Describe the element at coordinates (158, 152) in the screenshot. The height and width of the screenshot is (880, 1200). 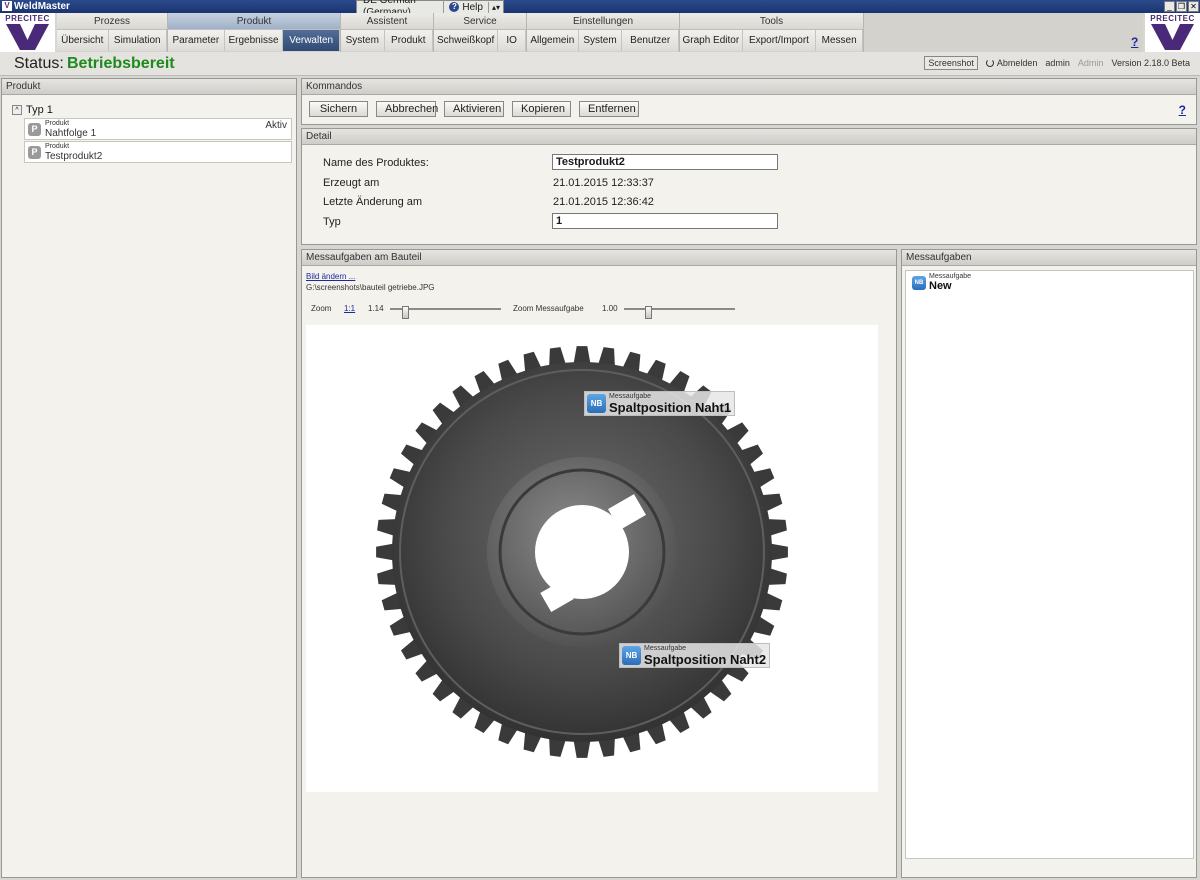
I see `tree-item-testprodukt2: P Produkt Testprodukt2` at that location.